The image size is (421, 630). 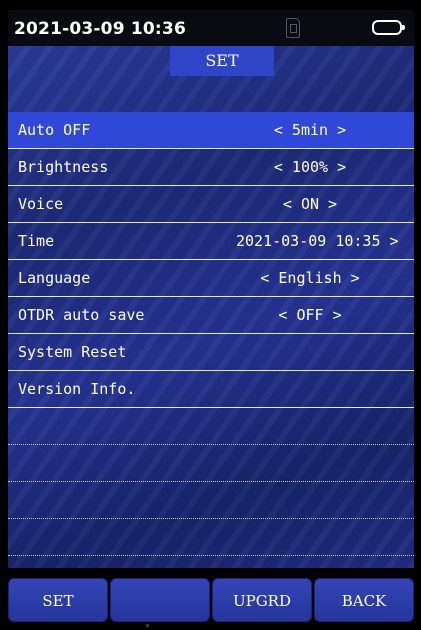 I want to click on setting-label: Auto OFF, so click(x=54, y=130).